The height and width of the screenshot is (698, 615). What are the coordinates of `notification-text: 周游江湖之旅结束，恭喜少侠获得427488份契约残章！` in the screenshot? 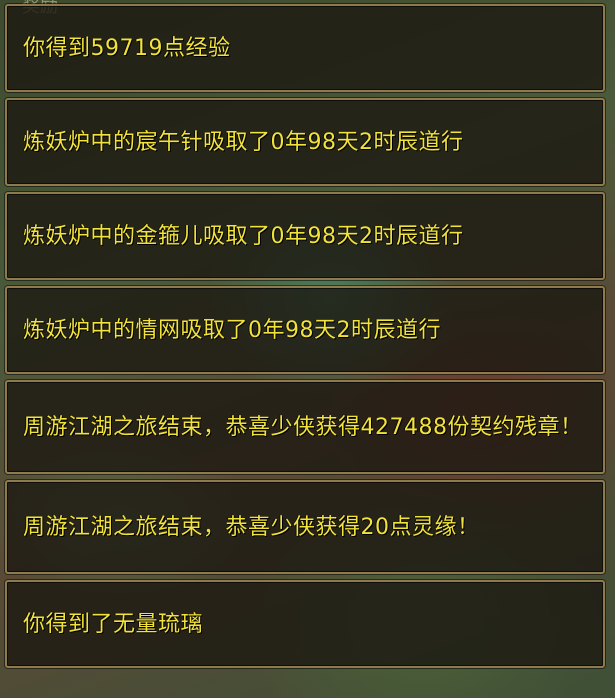 It's located at (303, 427).